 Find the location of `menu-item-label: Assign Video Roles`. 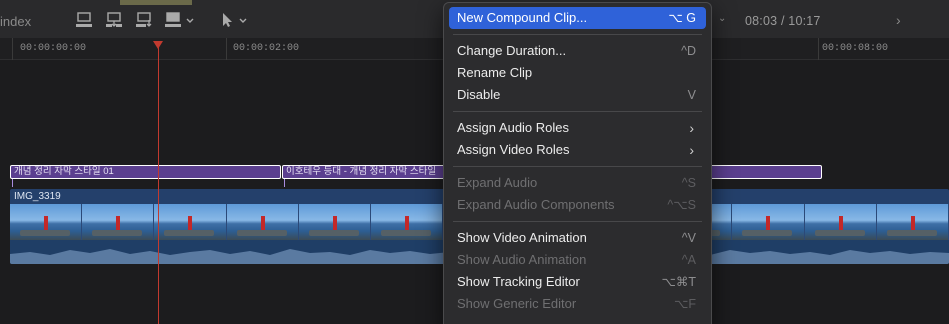

menu-item-label: Assign Video Roles is located at coordinates (513, 149).